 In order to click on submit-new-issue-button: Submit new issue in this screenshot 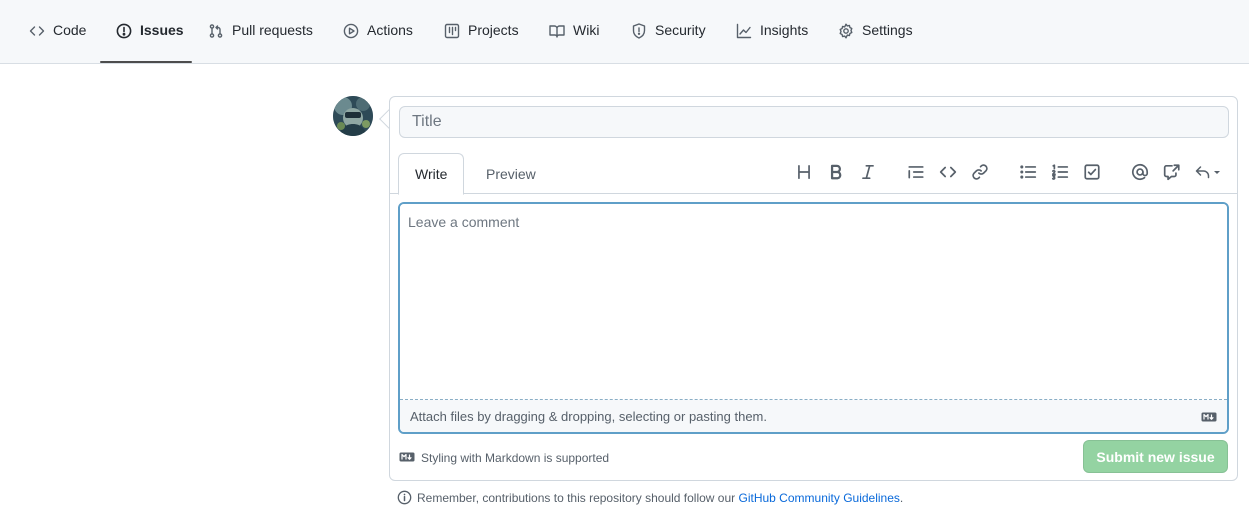, I will do `click(1155, 456)`.